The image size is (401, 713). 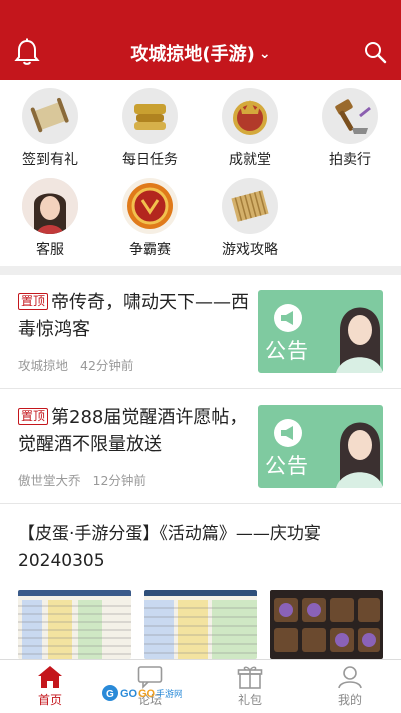 I want to click on customer-service-icon, so click(x=50, y=206).